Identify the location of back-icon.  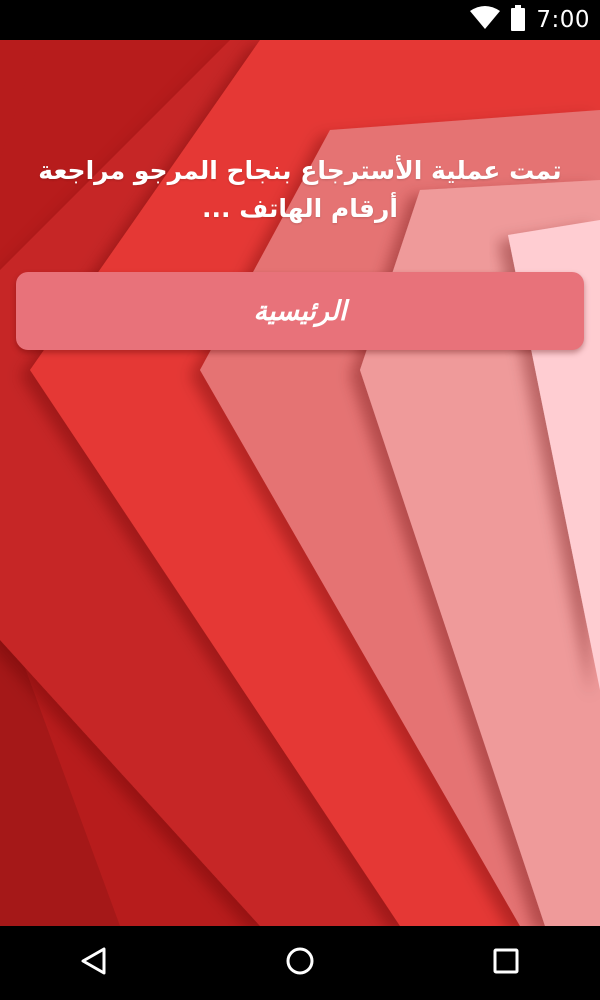
(94, 963).